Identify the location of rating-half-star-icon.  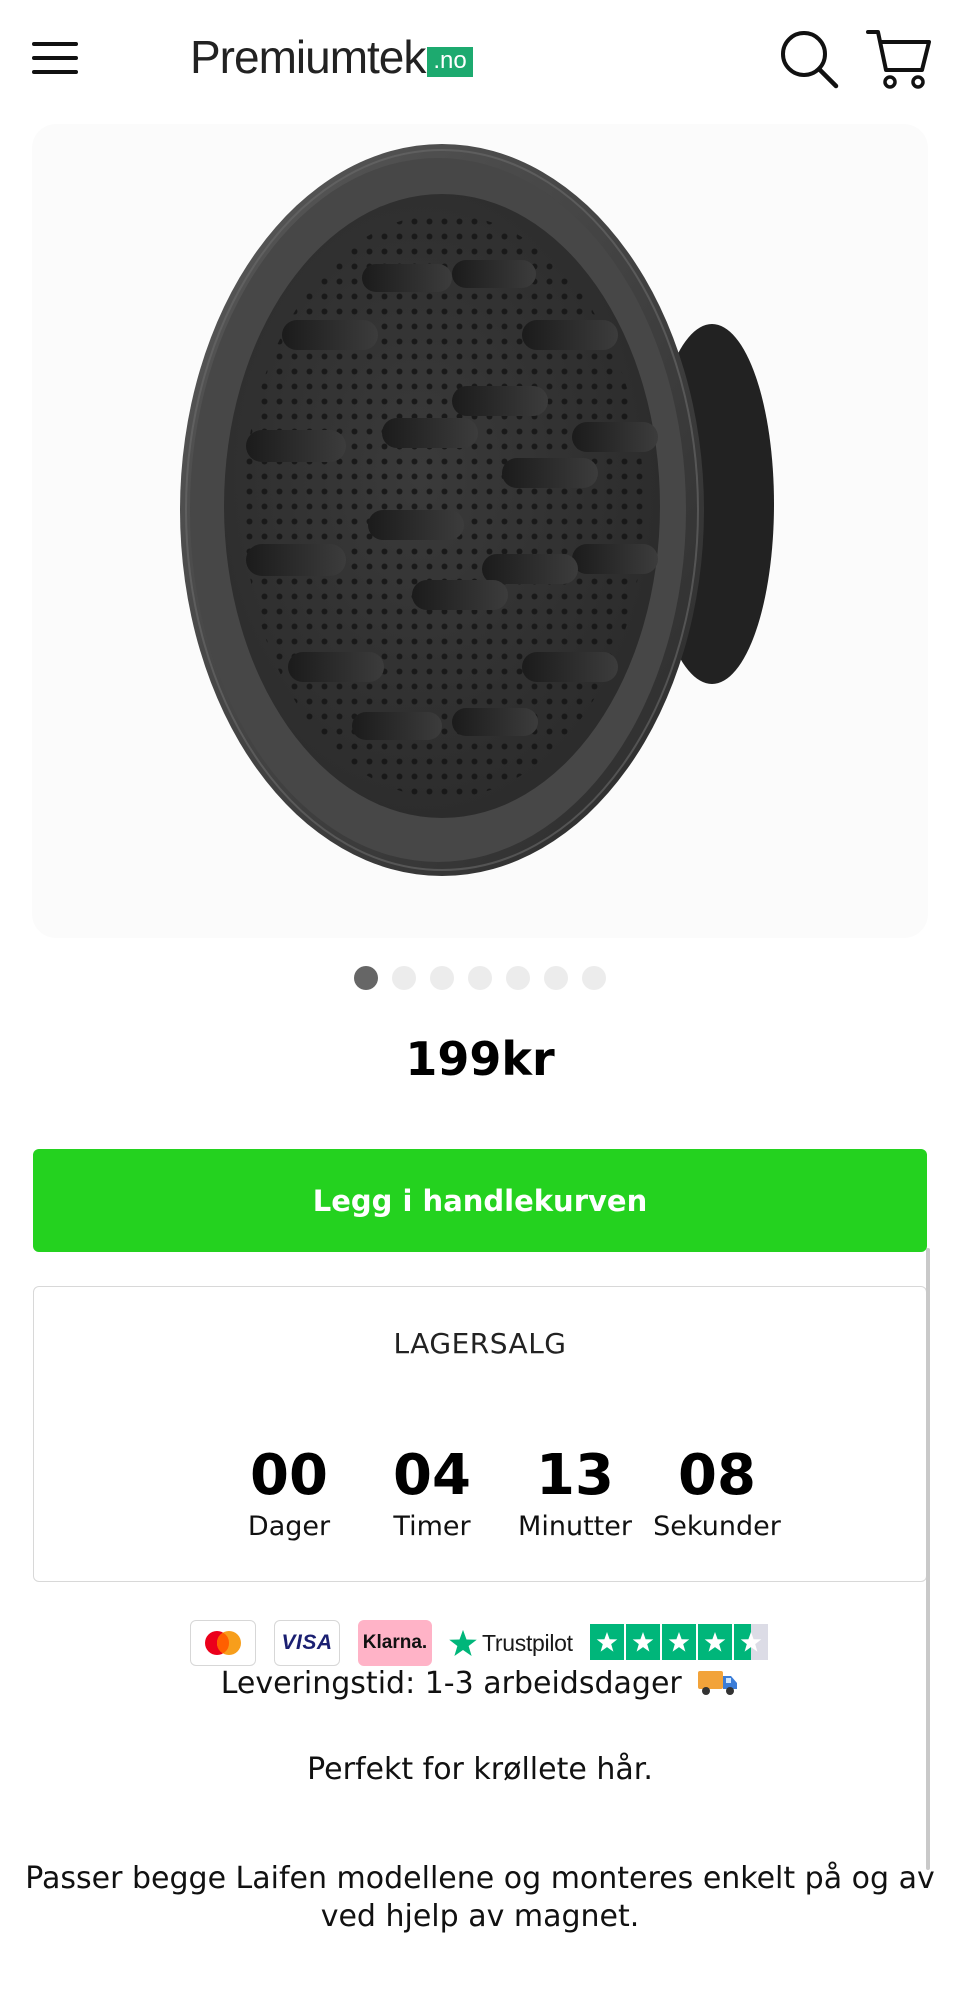
(751, 1642).